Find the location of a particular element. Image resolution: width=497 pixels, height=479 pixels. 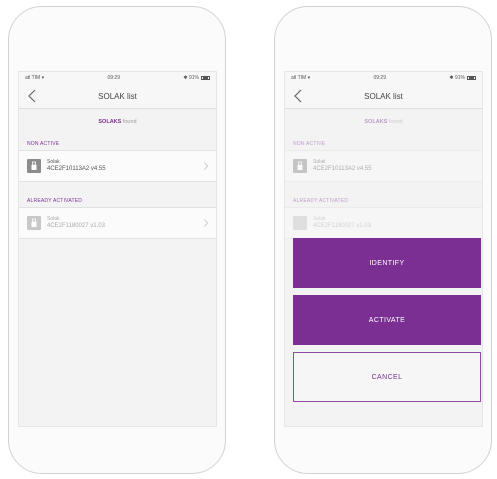

identify-button: IDENTIFY is located at coordinates (387, 263).